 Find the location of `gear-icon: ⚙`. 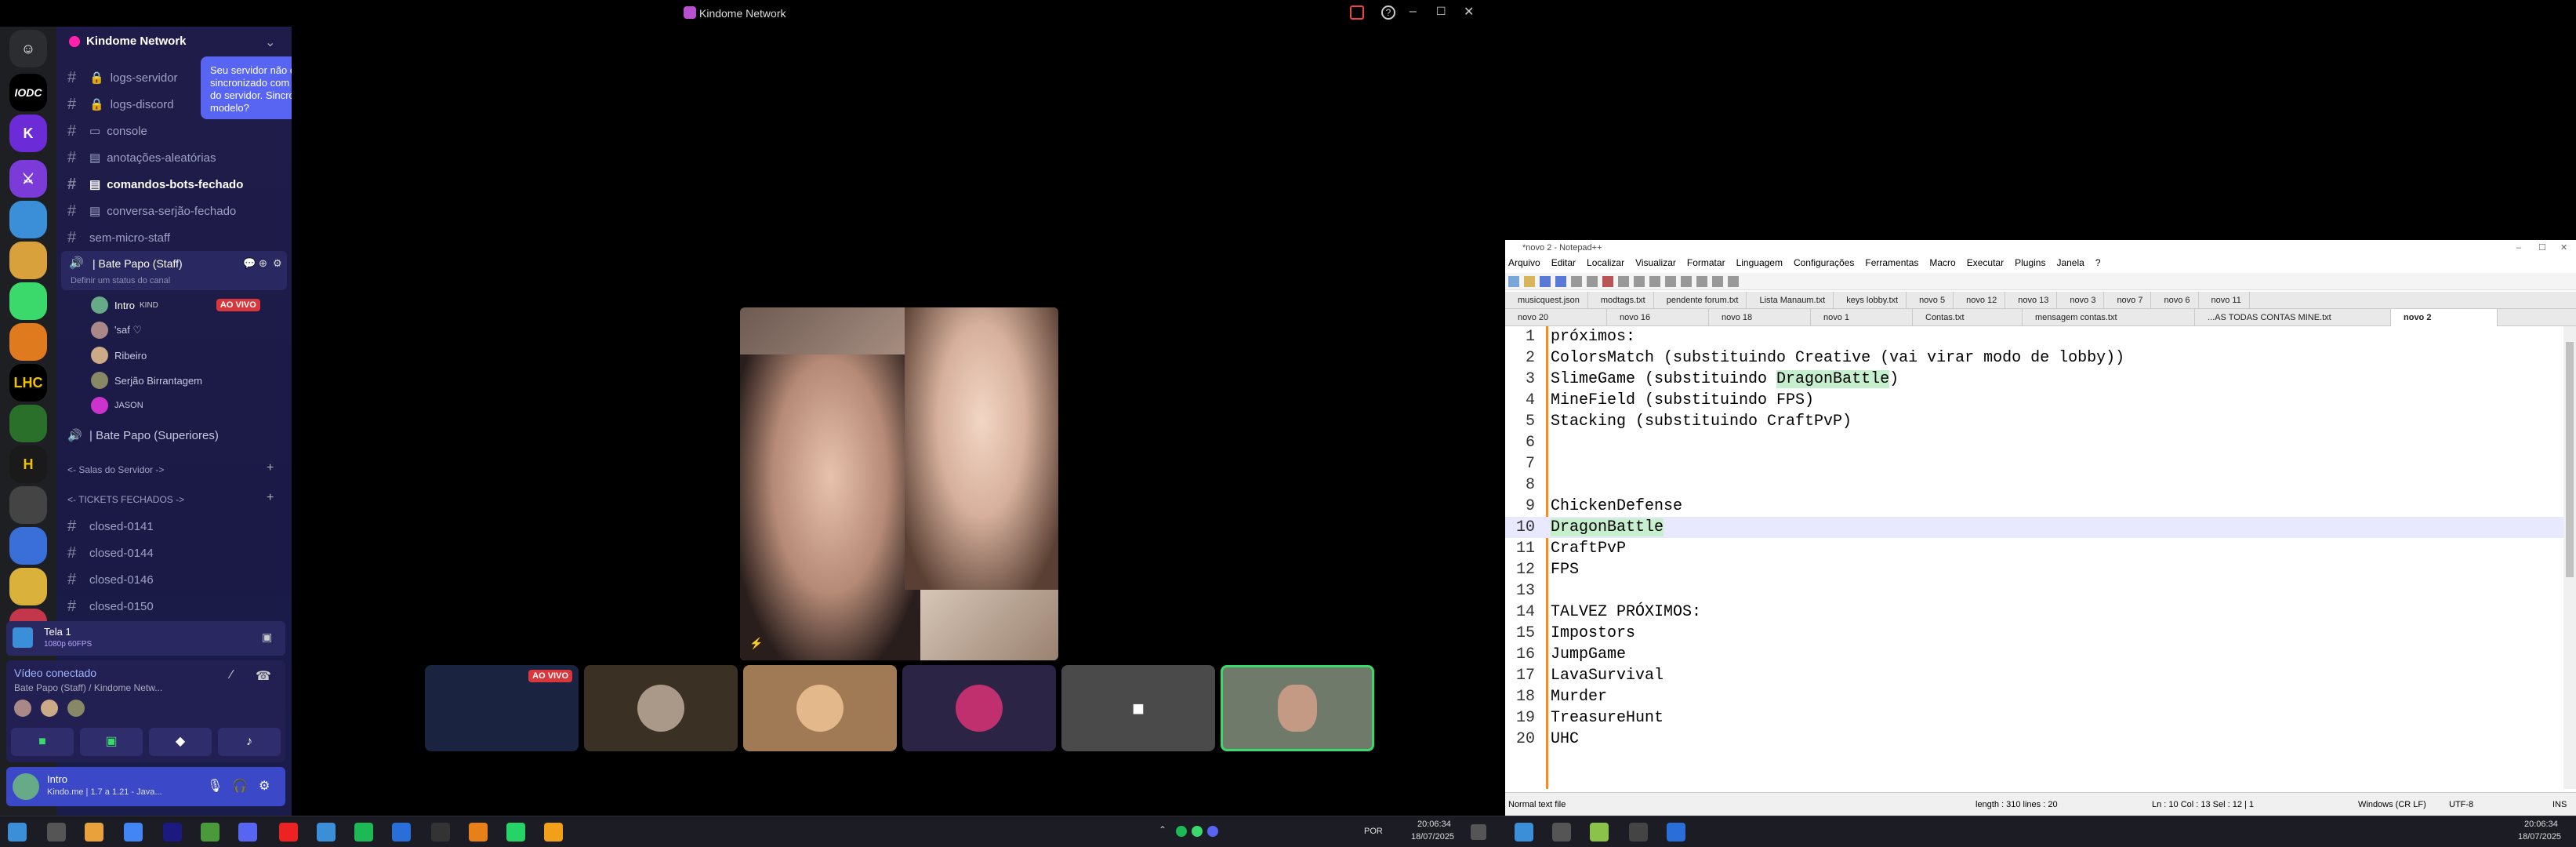

gear-icon: ⚙ is located at coordinates (277, 263).